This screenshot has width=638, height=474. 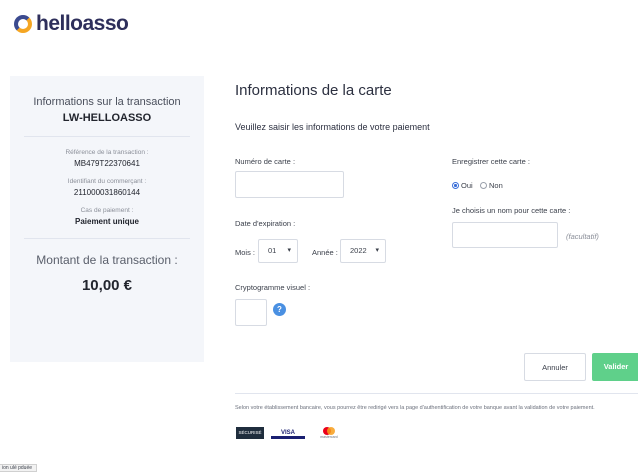 What do you see at coordinates (436, 393) in the screenshot?
I see `footer-divider` at bounding box center [436, 393].